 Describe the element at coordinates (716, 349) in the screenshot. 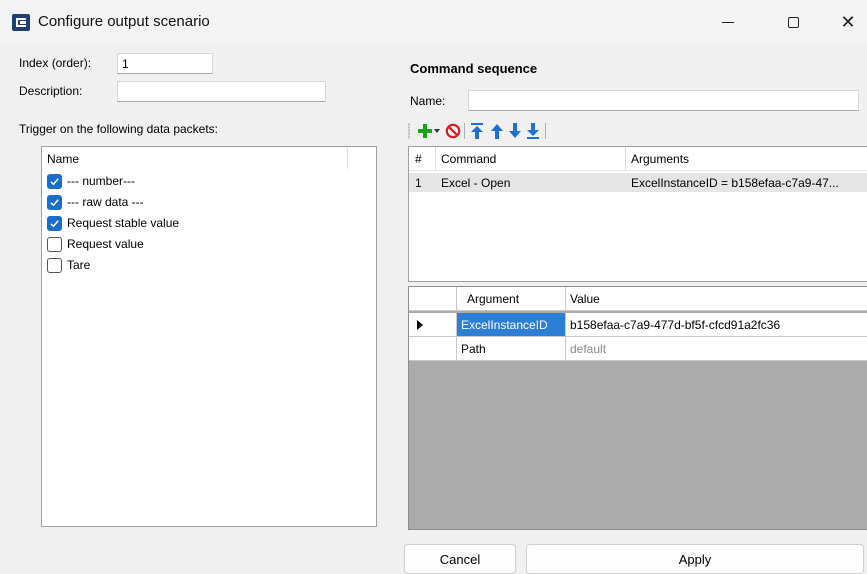

I see `argument-value-cell: default` at that location.